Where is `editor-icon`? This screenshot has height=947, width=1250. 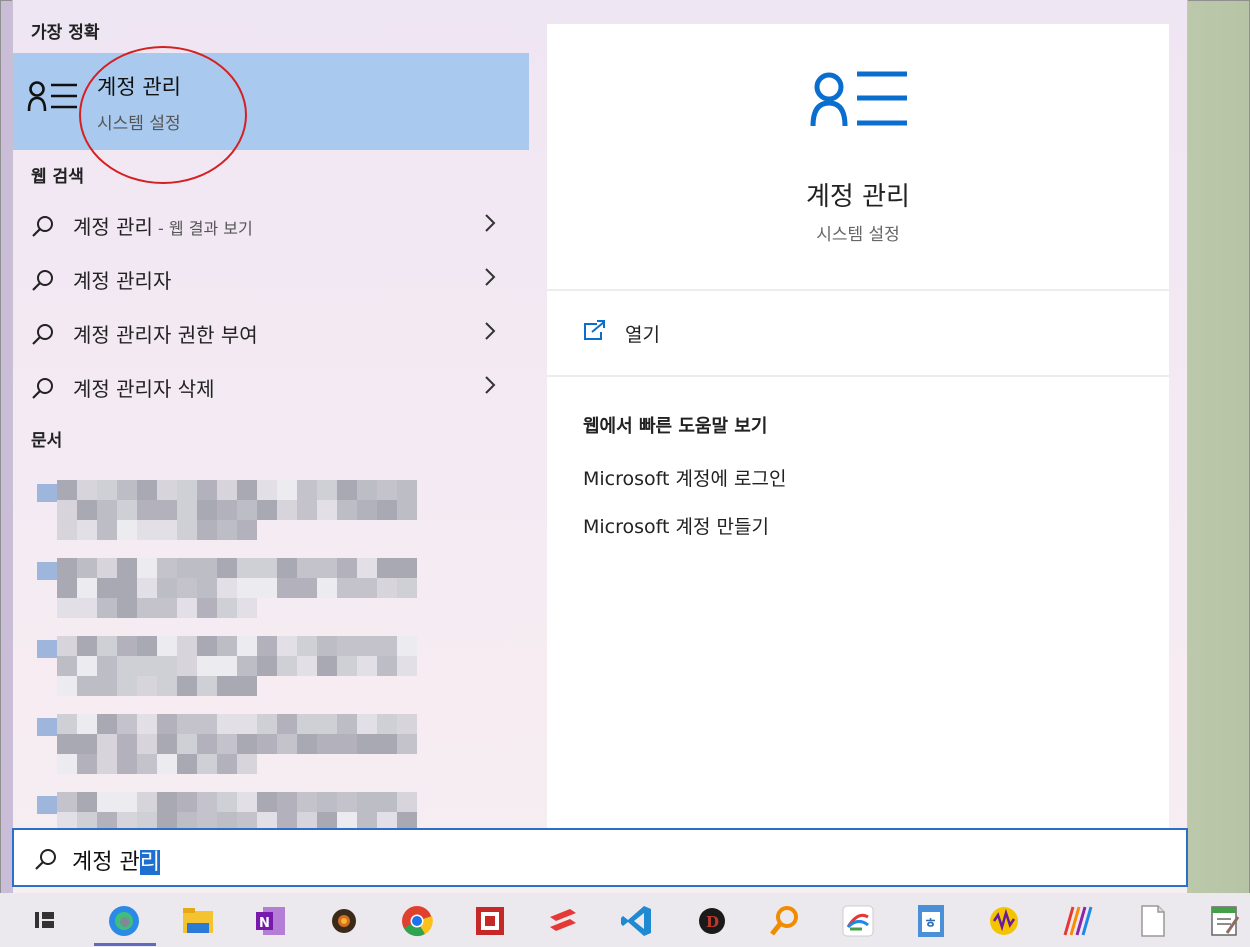
editor-icon is located at coordinates (1225, 921).